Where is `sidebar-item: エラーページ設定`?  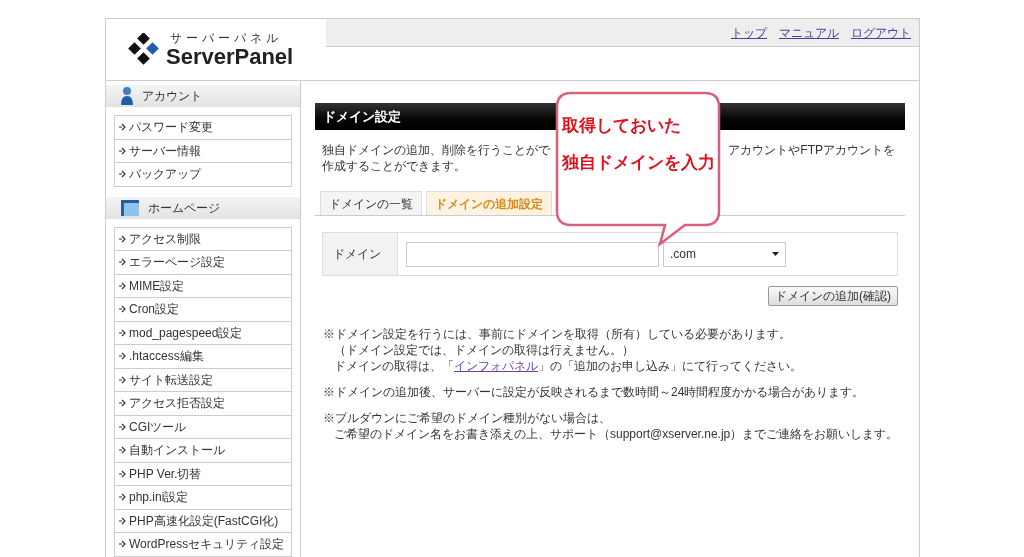
sidebar-item: エラーページ設定 is located at coordinates (203, 263).